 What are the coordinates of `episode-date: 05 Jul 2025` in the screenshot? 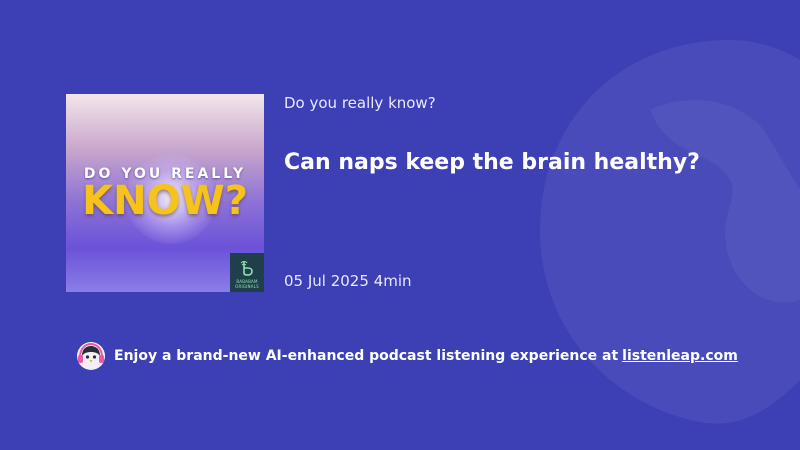 It's located at (326, 281).